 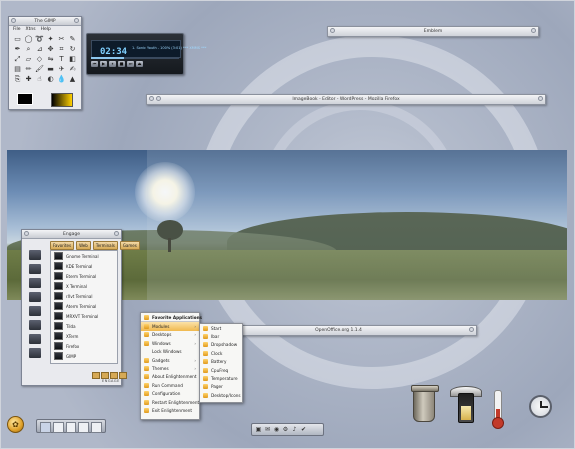 I want to click on list-item: Eterm Terminal, so click(x=84, y=276).